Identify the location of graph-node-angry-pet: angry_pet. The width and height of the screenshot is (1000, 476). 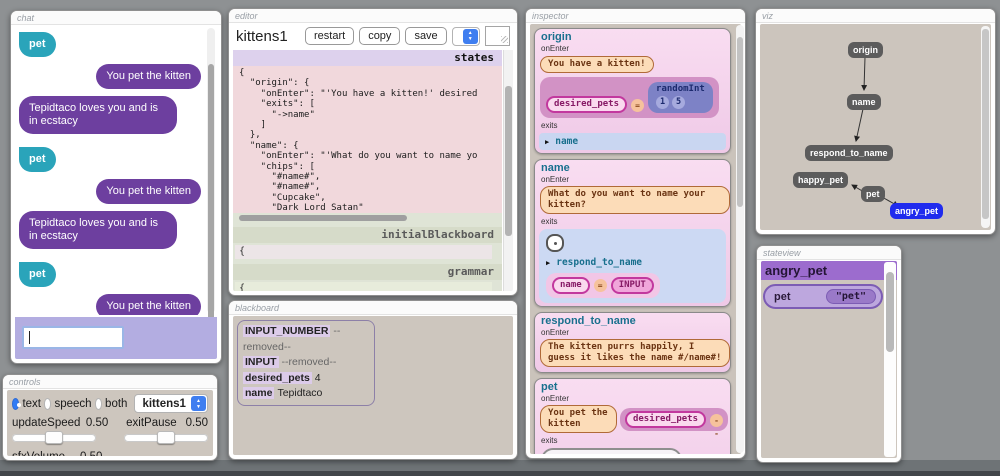
(917, 211).